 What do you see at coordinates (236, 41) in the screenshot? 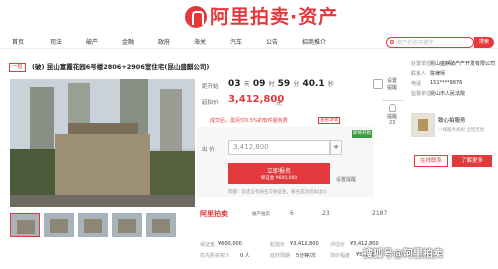
I see `nav-item-auto: 汽车` at bounding box center [236, 41].